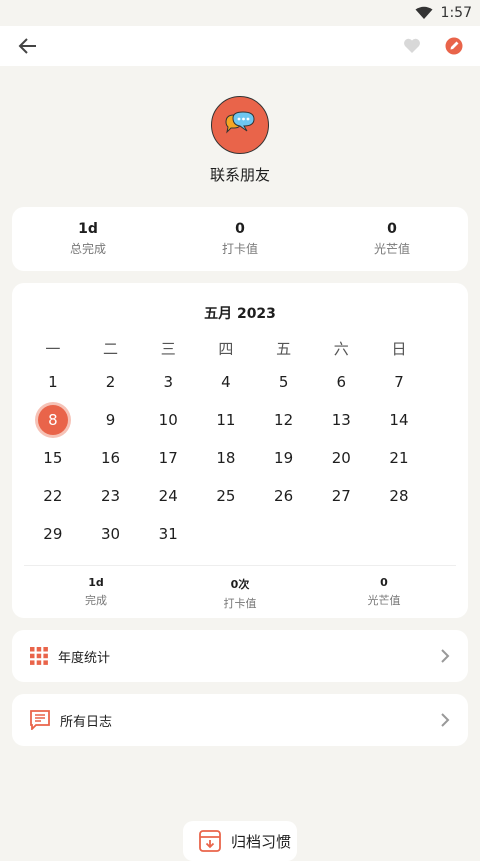  What do you see at coordinates (240, 122) in the screenshot?
I see `chat-bubbles-icon` at bounding box center [240, 122].